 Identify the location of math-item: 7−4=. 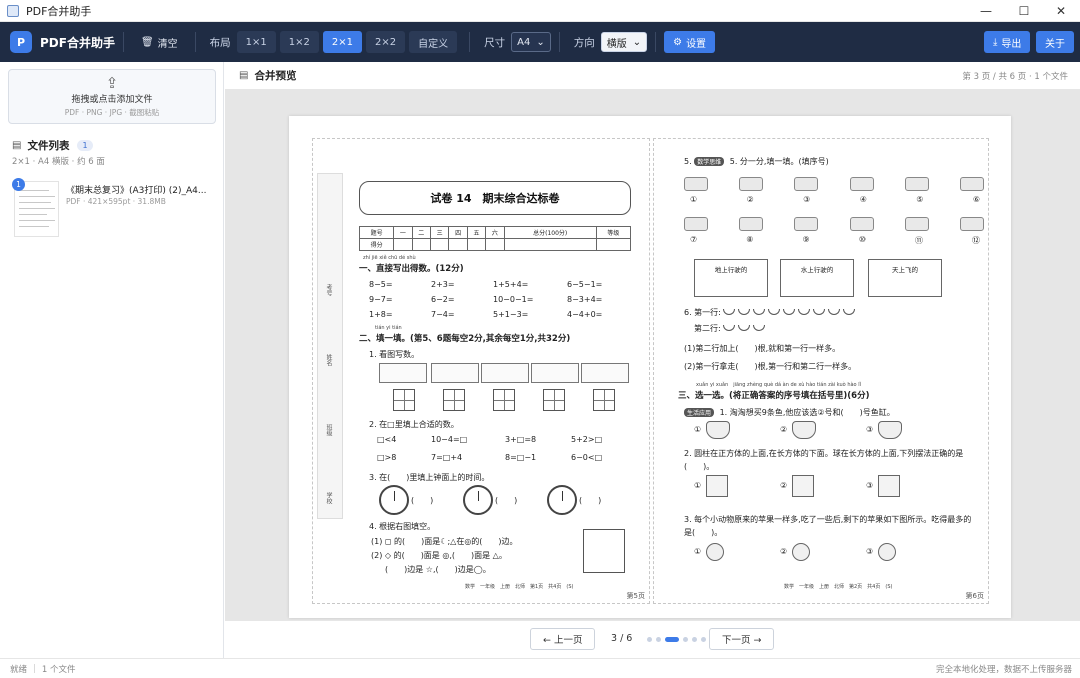
(443, 314).